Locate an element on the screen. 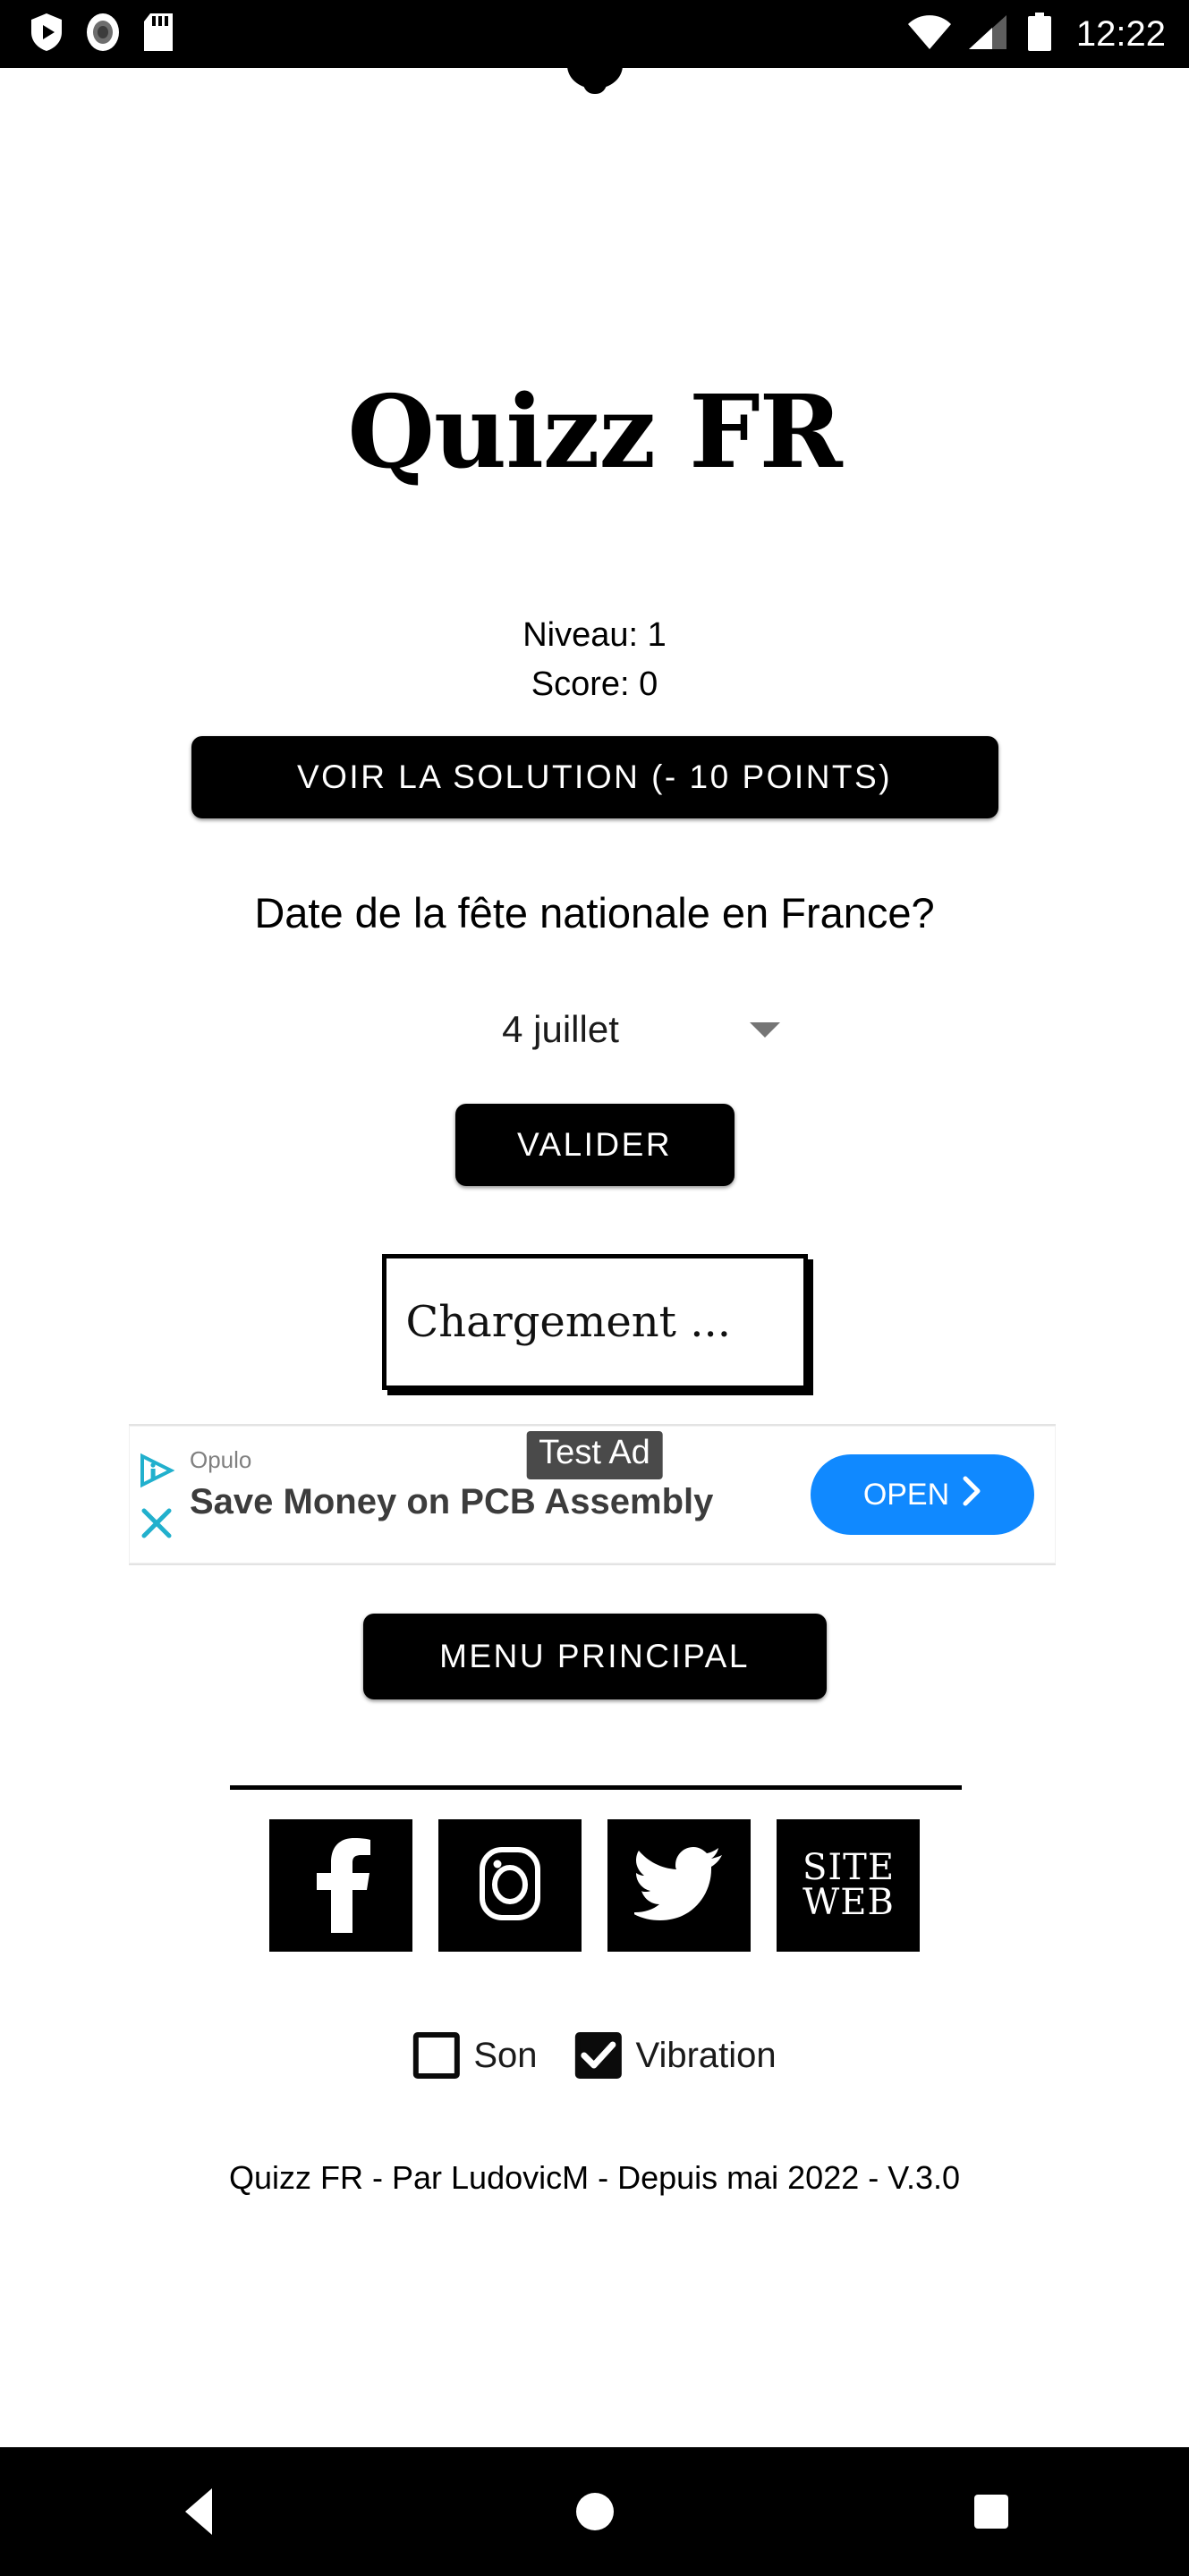  social-link-twitter is located at coordinates (679, 1885).